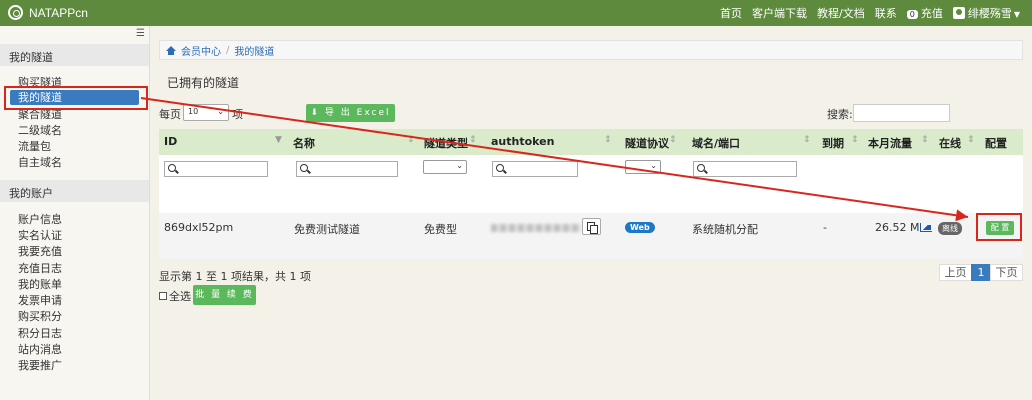  Describe the element at coordinates (950, 143) in the screenshot. I see `col-header-online: 在线` at that location.